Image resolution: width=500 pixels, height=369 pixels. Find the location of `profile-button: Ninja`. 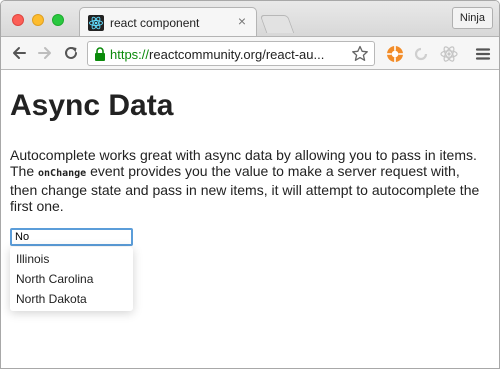

profile-button: Ninja is located at coordinates (472, 18).